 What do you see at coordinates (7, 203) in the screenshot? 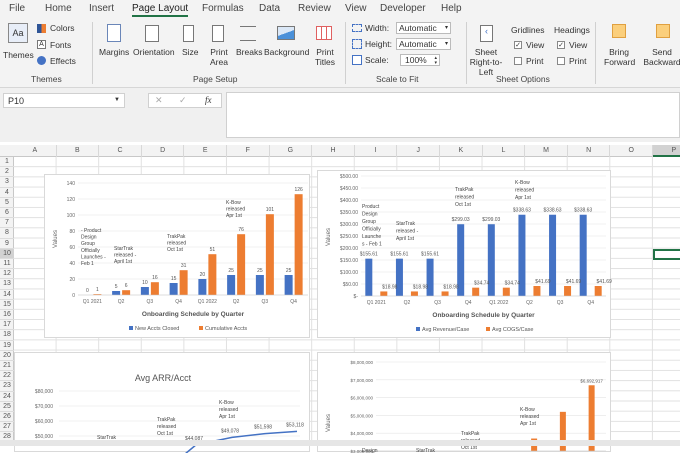
I see `row-header-5: 5` at bounding box center [7, 203].